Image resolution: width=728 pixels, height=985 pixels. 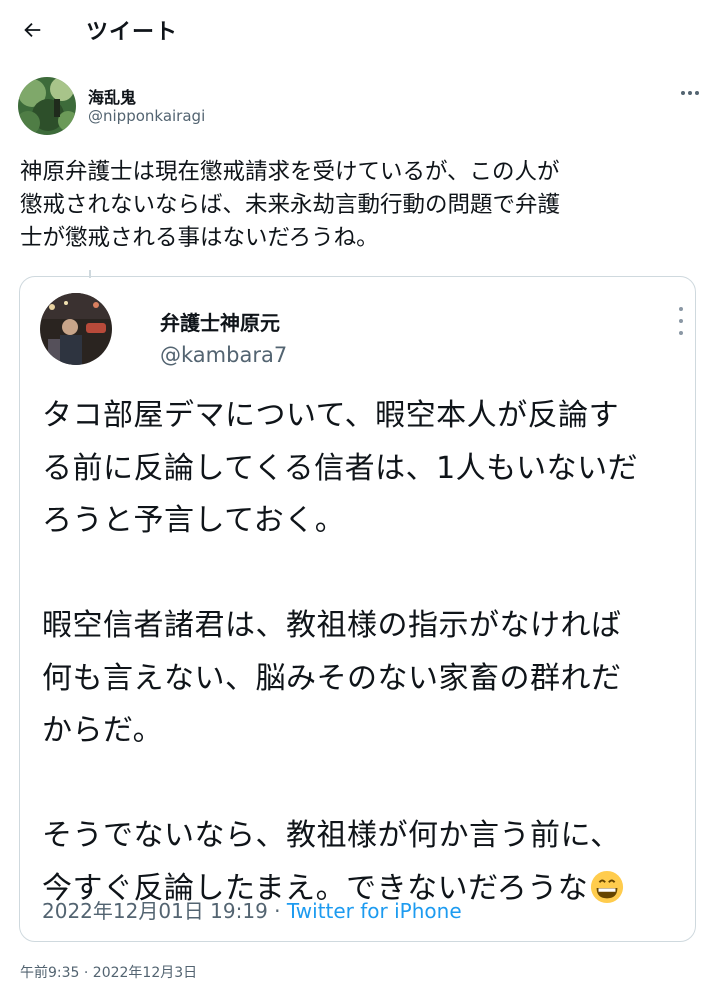 What do you see at coordinates (108, 972) in the screenshot?
I see `tweet-timestamp: 午前9:35 · 2022年12月3日` at bounding box center [108, 972].